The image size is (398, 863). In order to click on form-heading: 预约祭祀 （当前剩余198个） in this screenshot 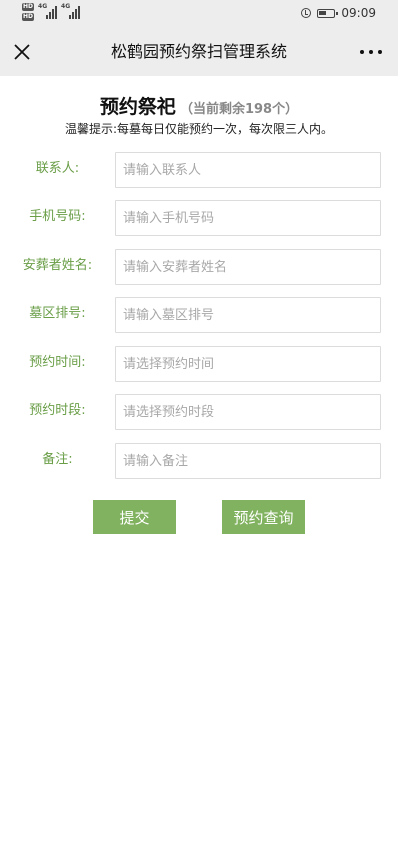, I will do `click(199, 105)`.